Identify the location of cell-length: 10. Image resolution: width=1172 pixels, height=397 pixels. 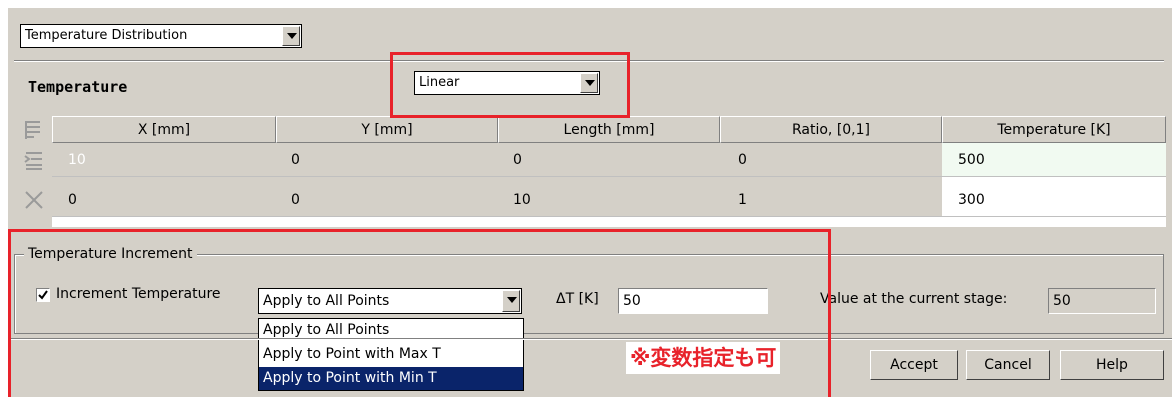
(522, 200).